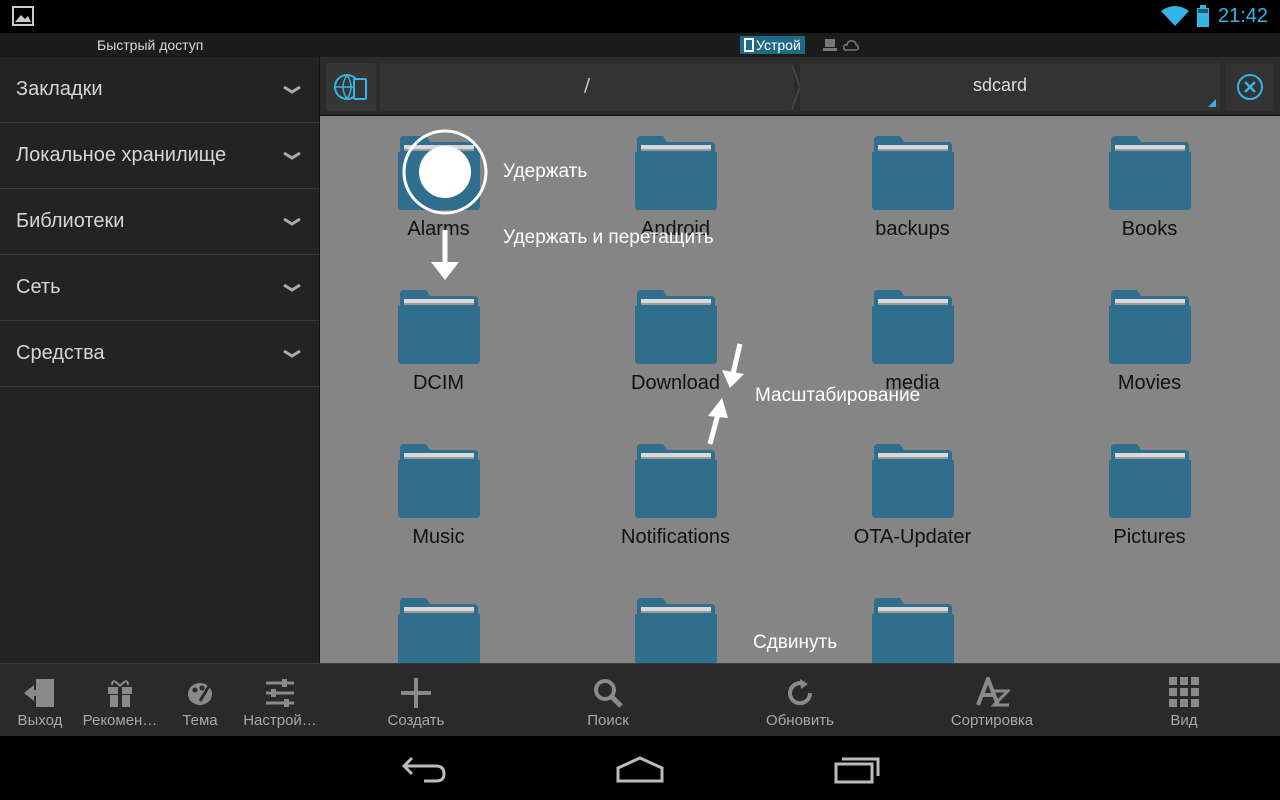 The height and width of the screenshot is (800, 1280). I want to click on wifi-icon, so click(1175, 16).